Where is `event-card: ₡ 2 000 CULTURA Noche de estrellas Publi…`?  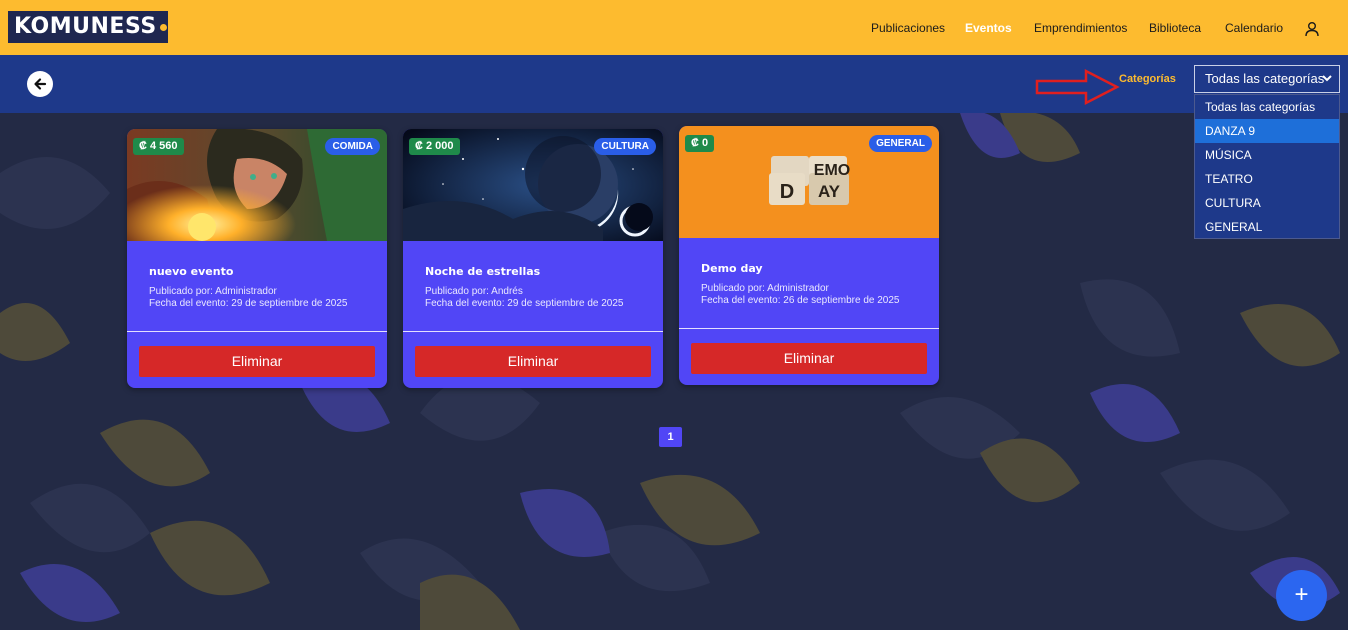 event-card: ₡ 2 000 CULTURA Noche de estrellas Publi… is located at coordinates (533, 258).